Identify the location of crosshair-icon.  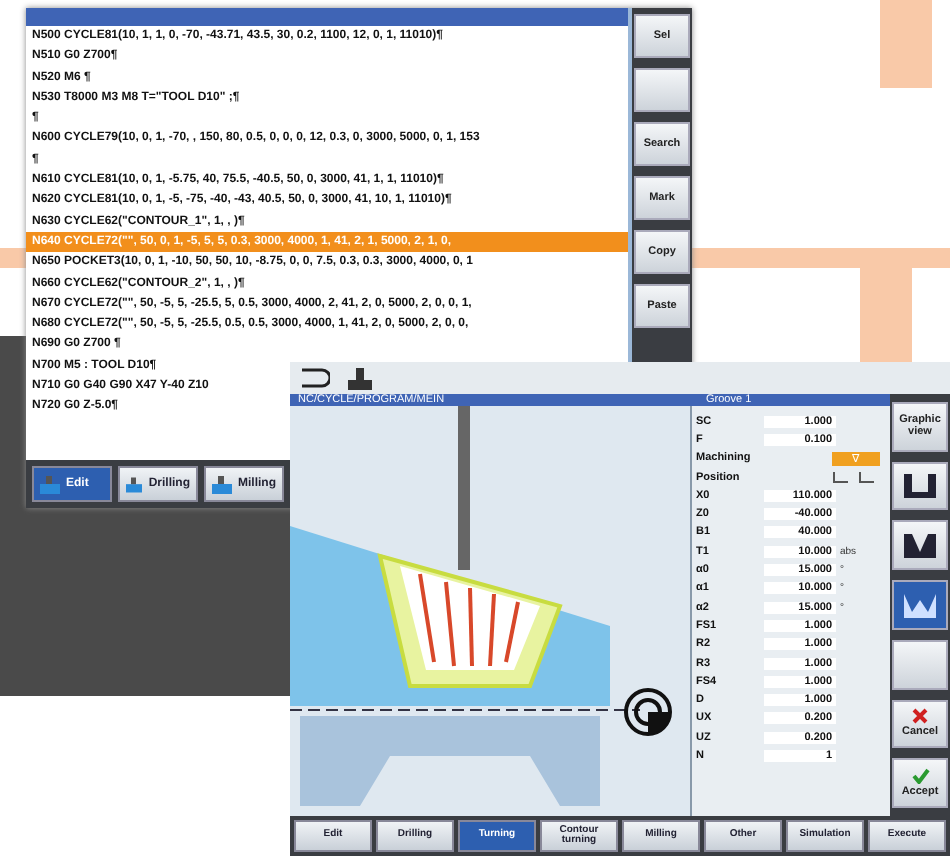
(648, 712).